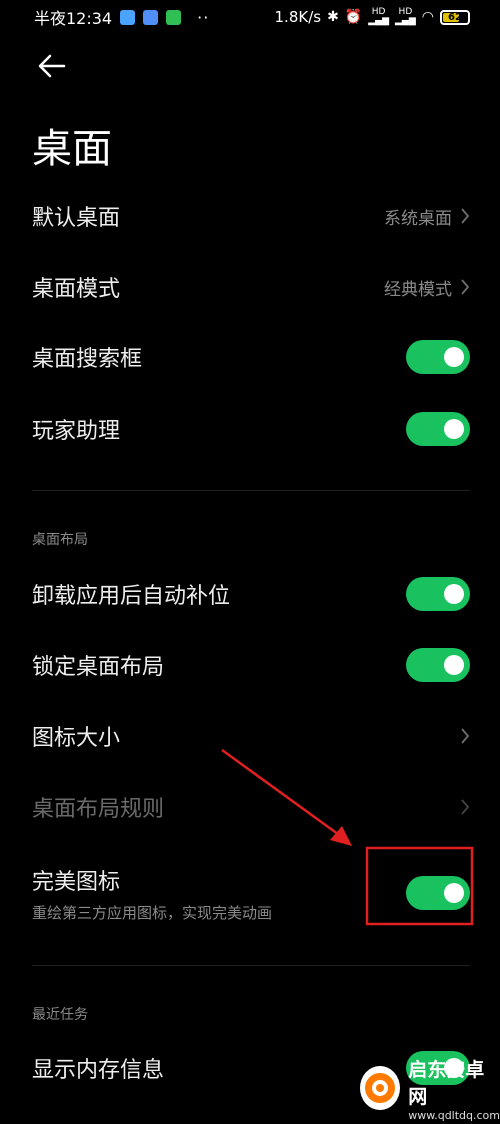 This screenshot has height=1124, width=500. I want to click on perfect-icons-row: 完美图标 重绘第三方应用图标，实现完美动画, so click(251, 893).